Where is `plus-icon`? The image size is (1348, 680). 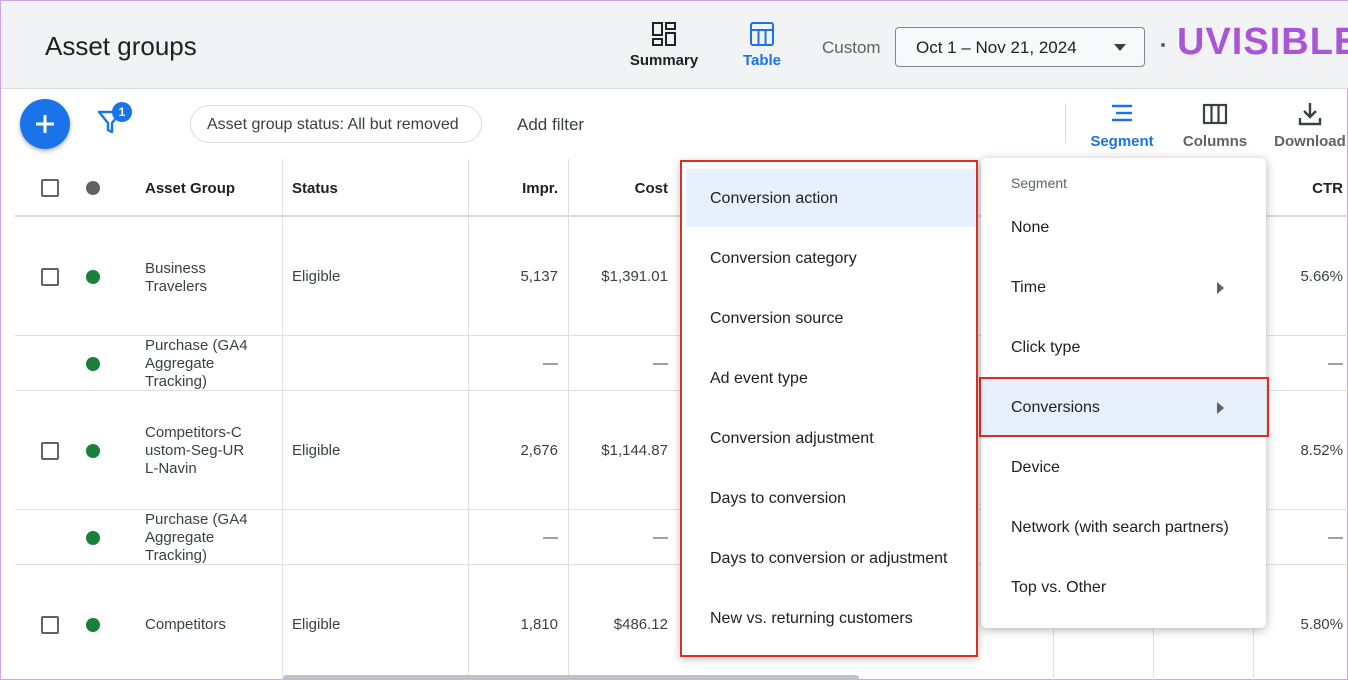 plus-icon is located at coordinates (45, 124).